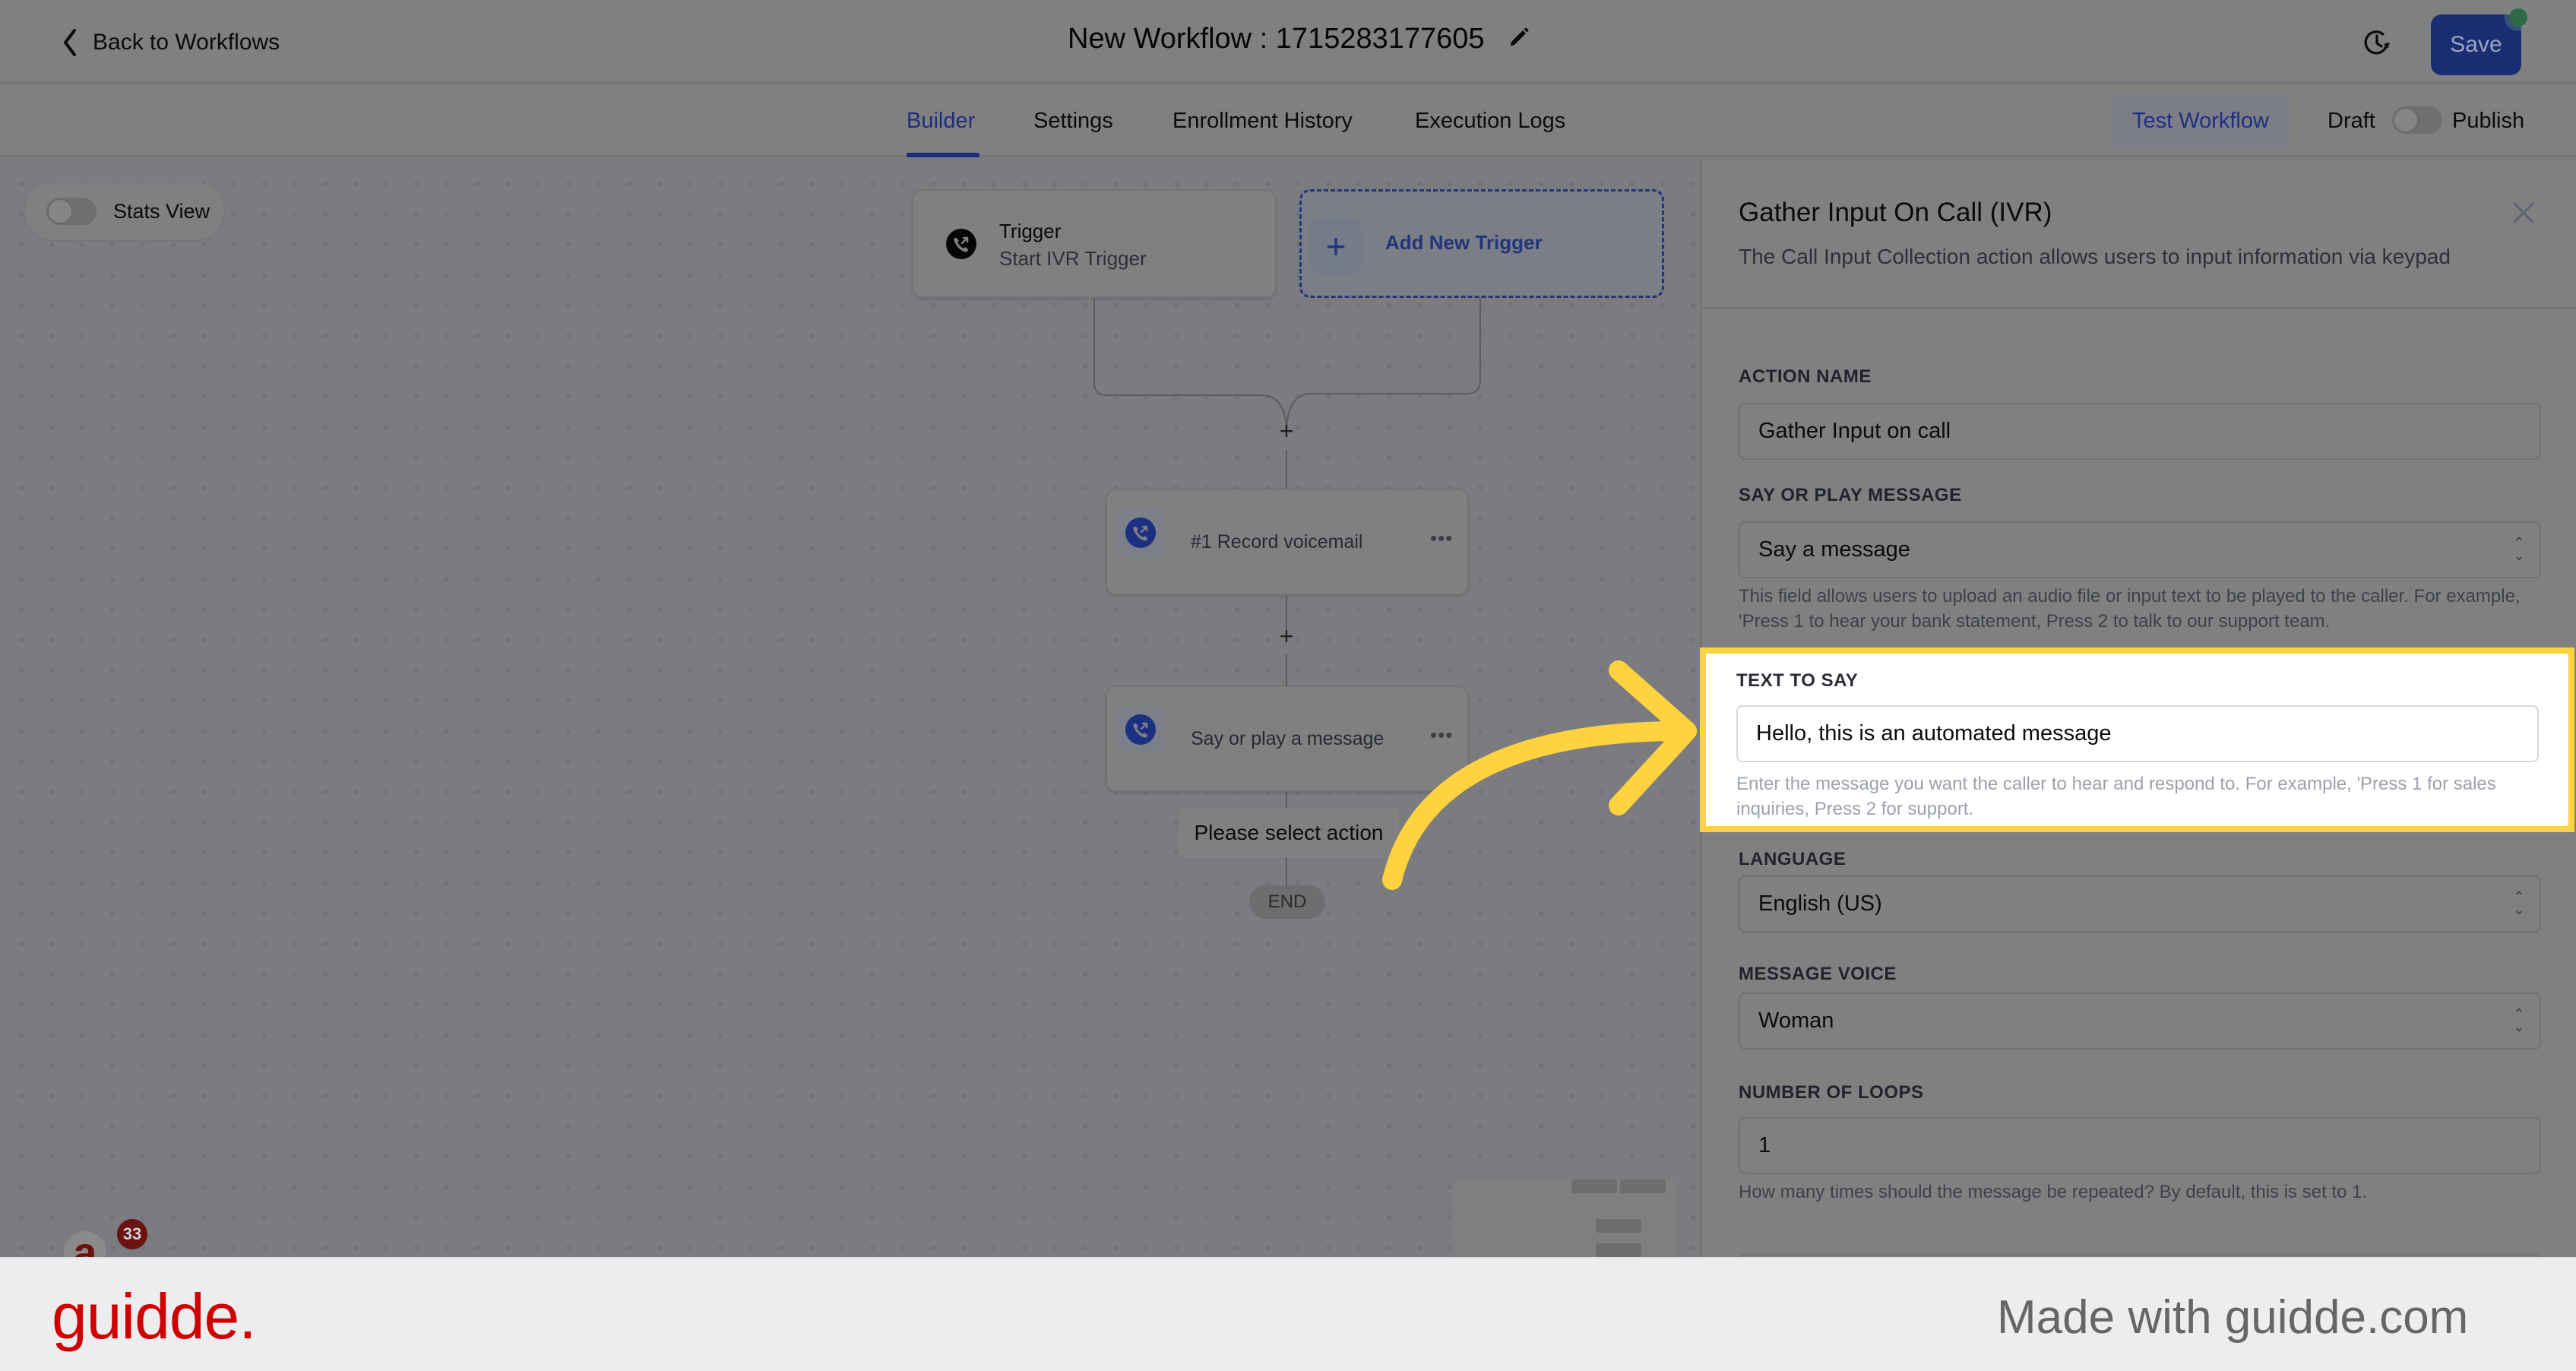  What do you see at coordinates (1190, 366) in the screenshot?
I see `connector-trigger` at bounding box center [1190, 366].